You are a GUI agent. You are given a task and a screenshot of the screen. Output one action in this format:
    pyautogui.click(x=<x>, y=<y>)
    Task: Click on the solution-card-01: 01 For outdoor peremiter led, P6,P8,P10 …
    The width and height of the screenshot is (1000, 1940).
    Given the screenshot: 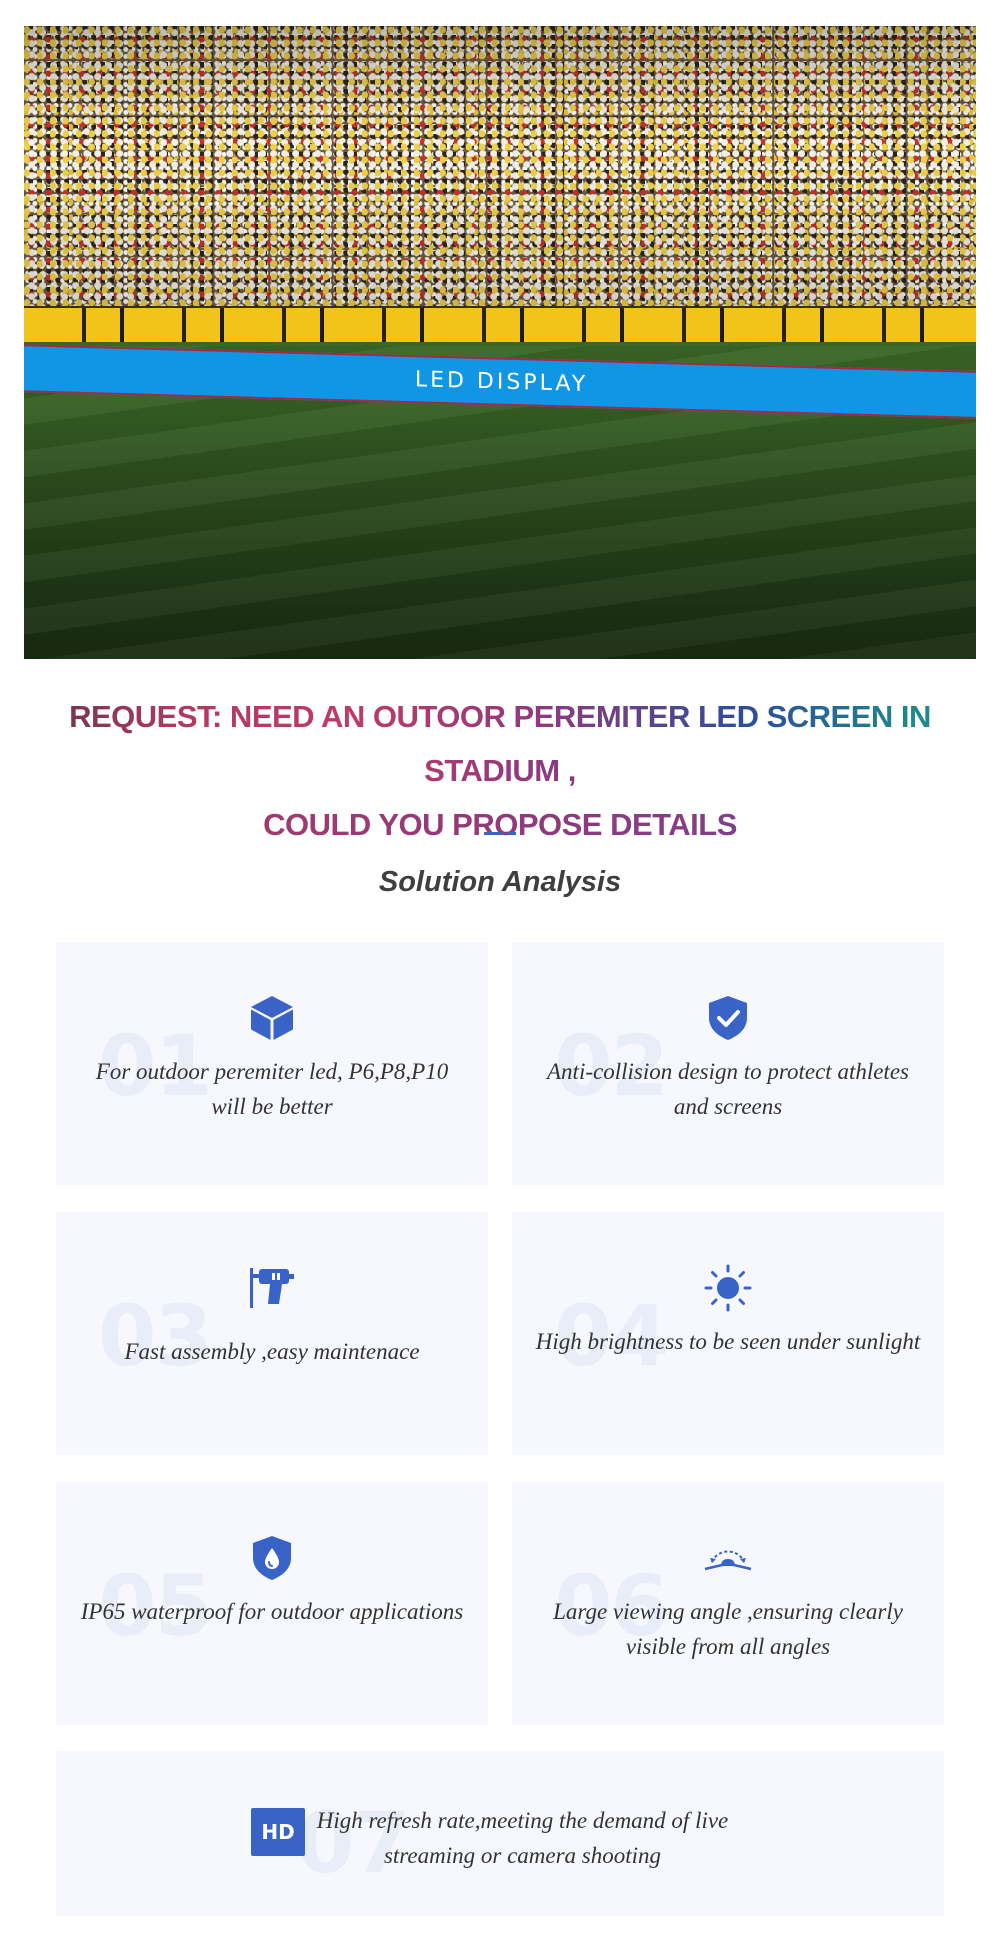 What is the action you would take?
    pyautogui.click(x=272, y=1063)
    